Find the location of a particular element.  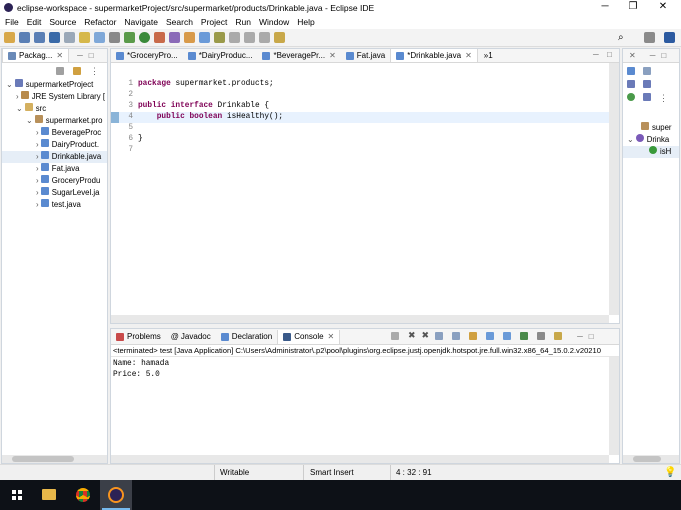

tree-item-file: › SugarLevel.ja is located at coordinates (54, 193).